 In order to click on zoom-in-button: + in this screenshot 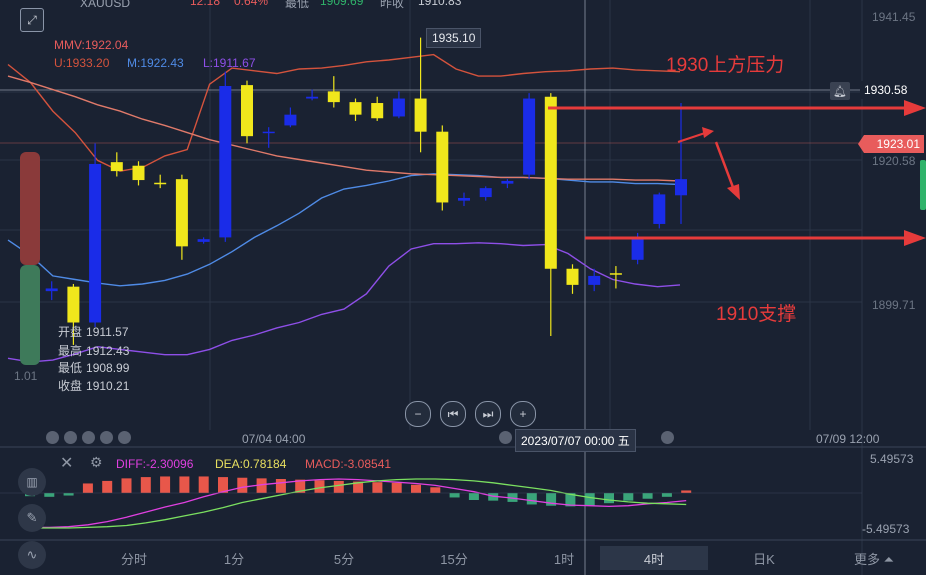, I will do `click(523, 414)`.